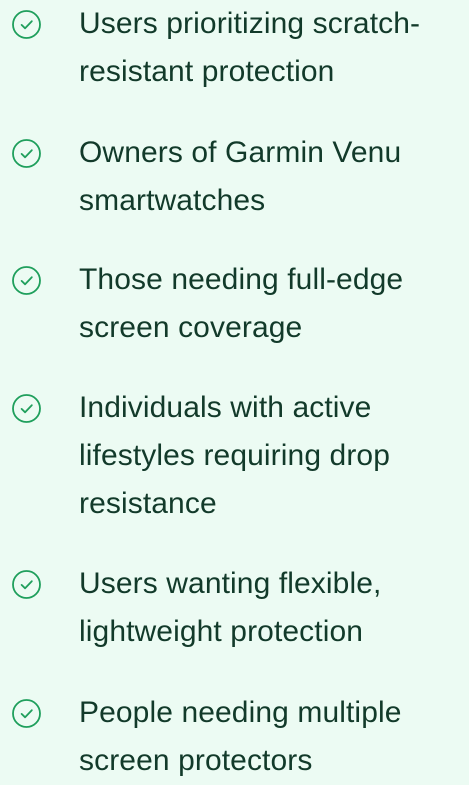  Describe the element at coordinates (234, 455) in the screenshot. I see `list-item-line: lifestyles requiring drop` at that location.